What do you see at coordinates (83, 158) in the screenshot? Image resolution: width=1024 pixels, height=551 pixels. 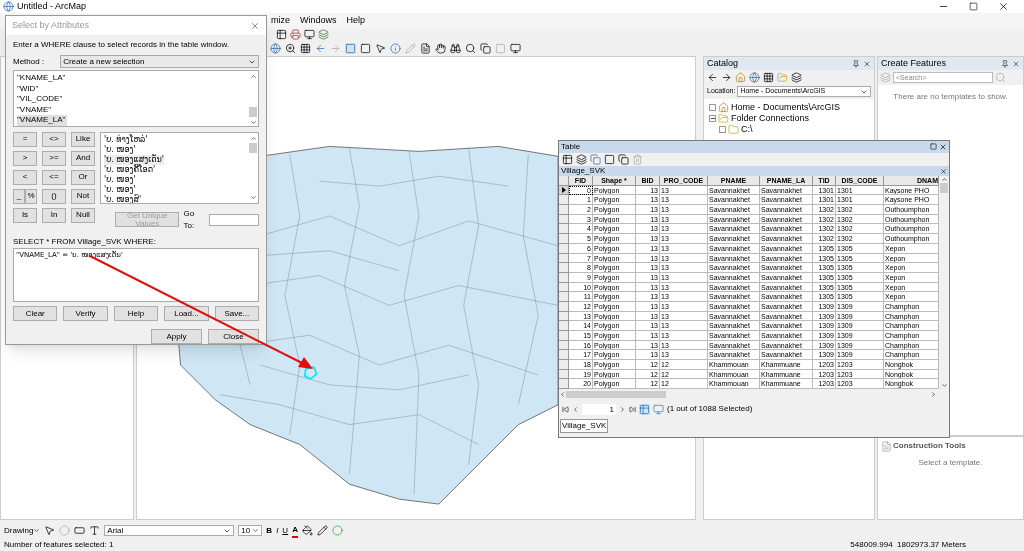 I see `dialog-button: And` at bounding box center [83, 158].